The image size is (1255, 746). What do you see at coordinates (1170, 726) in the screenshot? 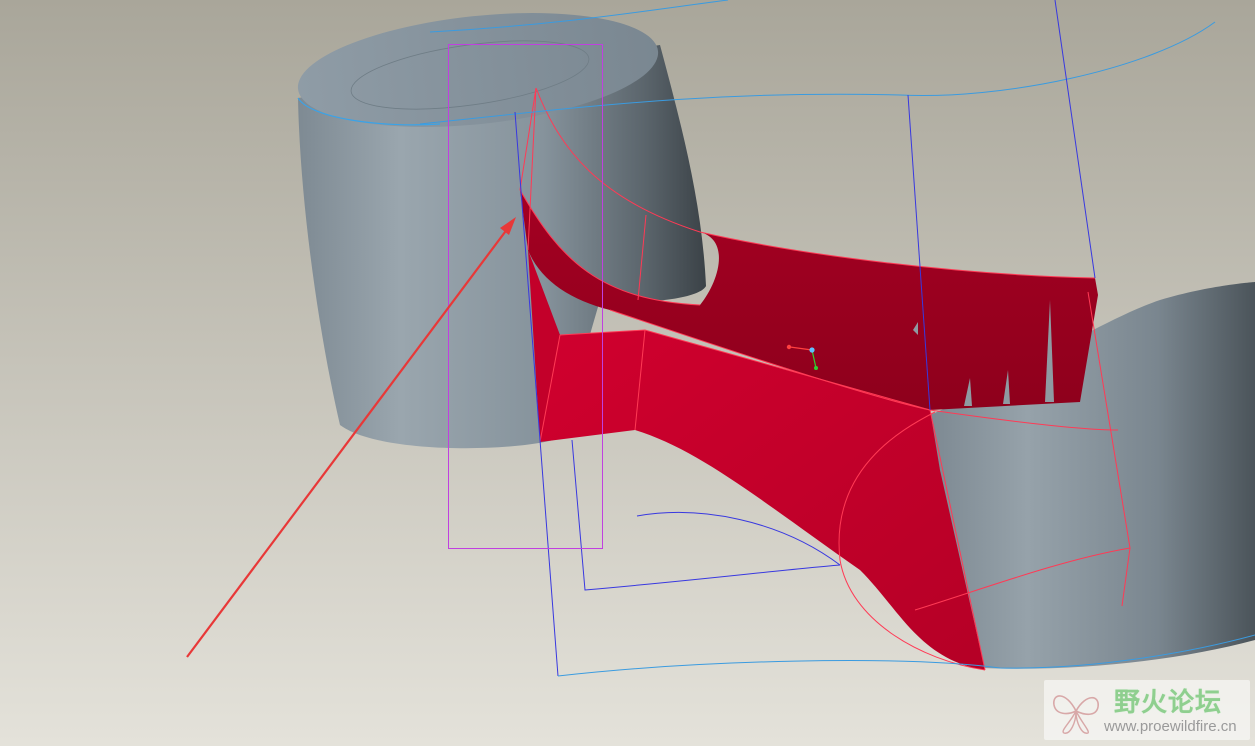
I see `watermark-url: www.proewildfire.cn` at bounding box center [1170, 726].